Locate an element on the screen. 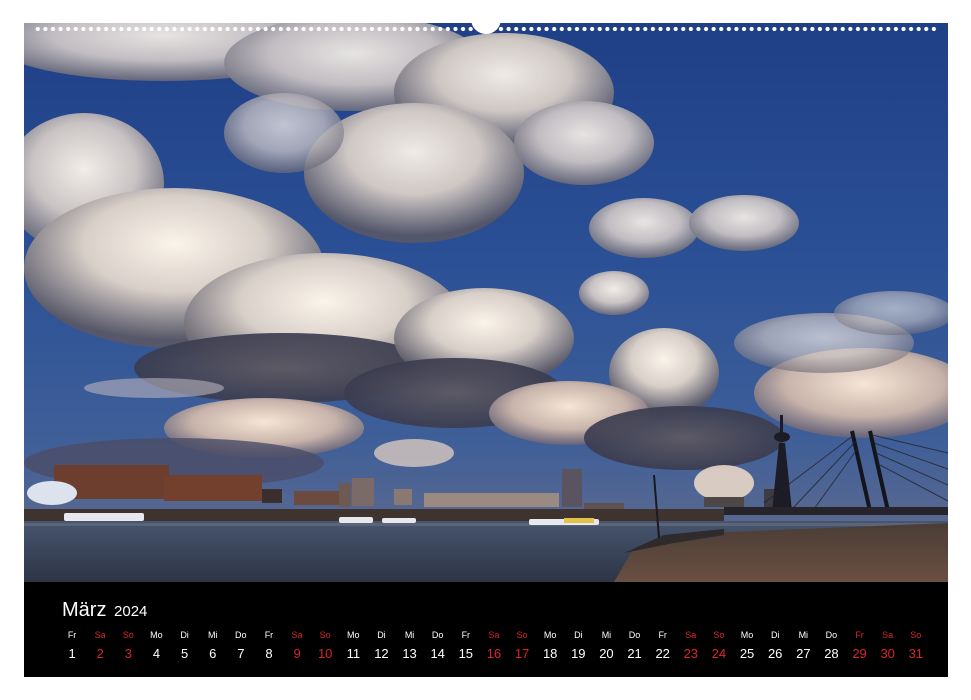 Image resolution: width=971 pixels, height=700 pixels. day-cell: Mo 4 is located at coordinates (156, 647).